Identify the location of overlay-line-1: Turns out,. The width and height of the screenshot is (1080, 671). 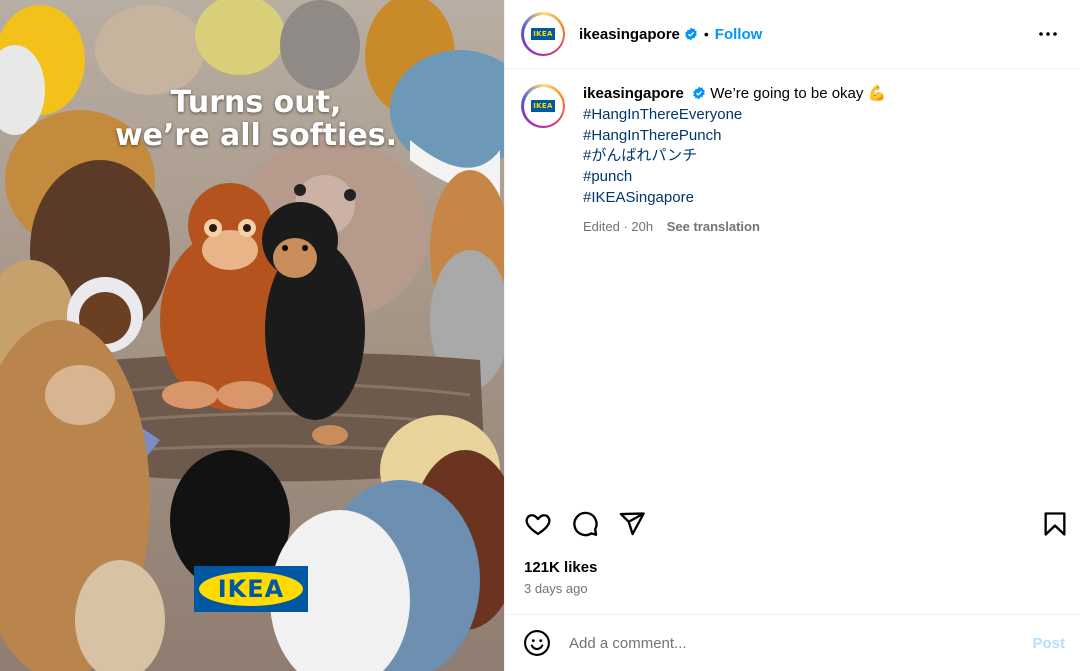
(256, 102).